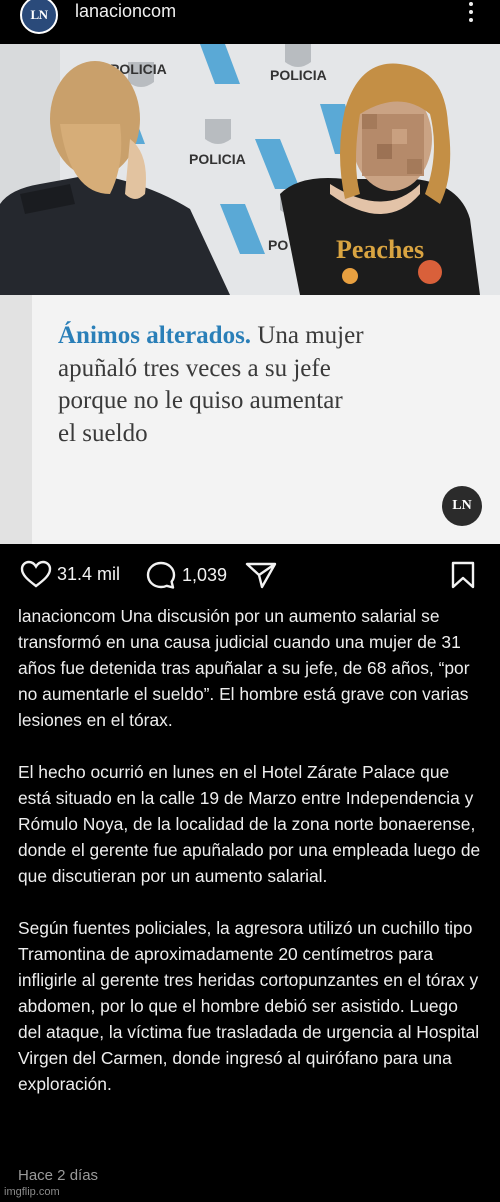 The height and width of the screenshot is (1202, 500). What do you see at coordinates (39, 14) in the screenshot?
I see `avatar-logo-text: LN` at bounding box center [39, 14].